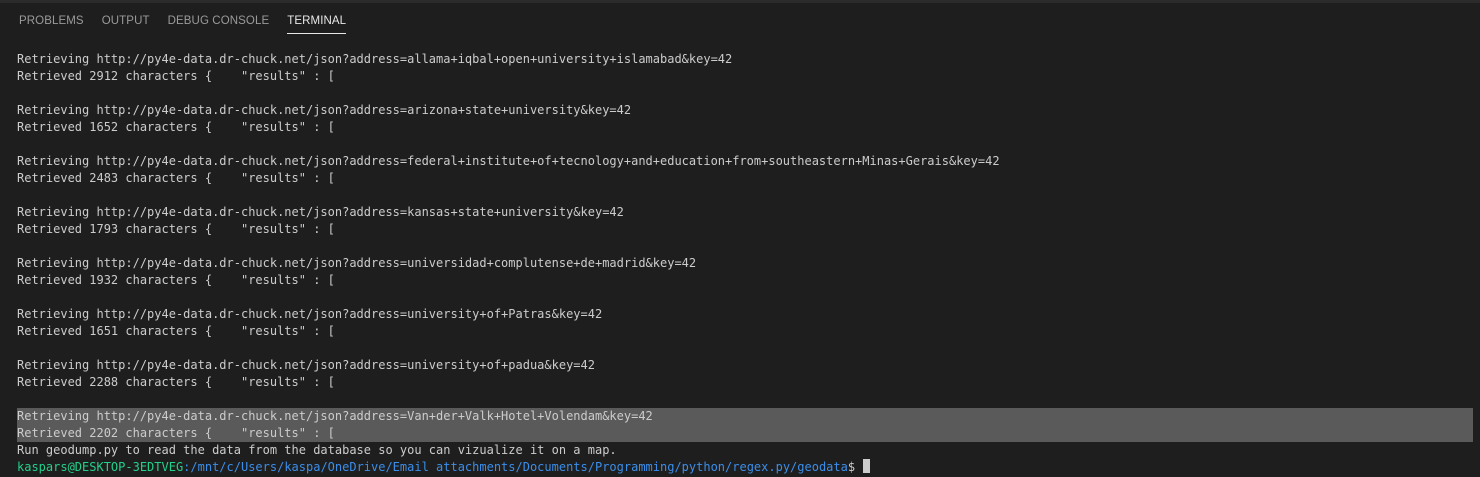  I want to click on tab-terminal: TERMINAL, so click(316, 21).